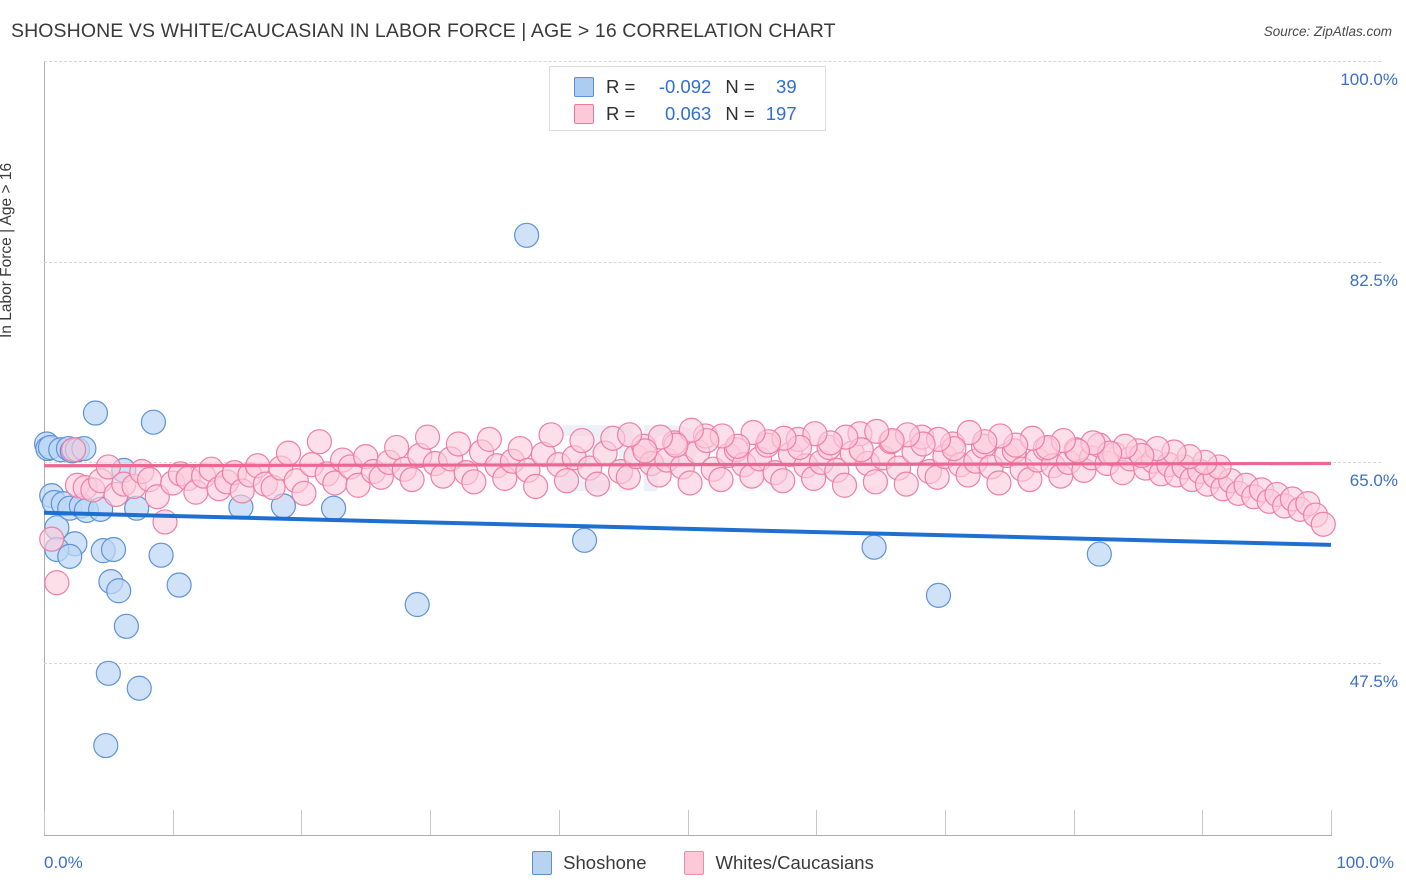 The height and width of the screenshot is (892, 1406). What do you see at coordinates (605, 862) in the screenshot?
I see `legend-label-shoshone: Shoshone` at bounding box center [605, 862].